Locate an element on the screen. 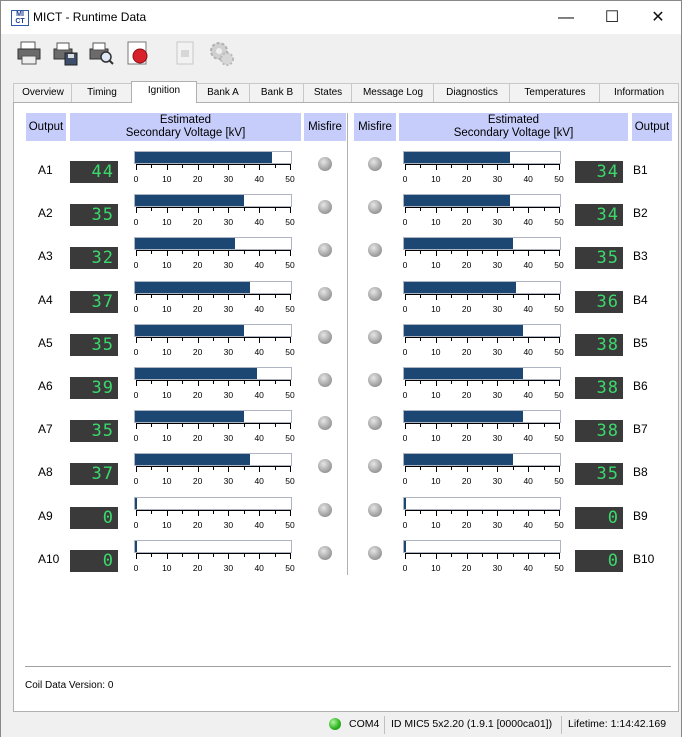 The width and height of the screenshot is (682, 737). misfire-header-right: Misfire is located at coordinates (375, 127).